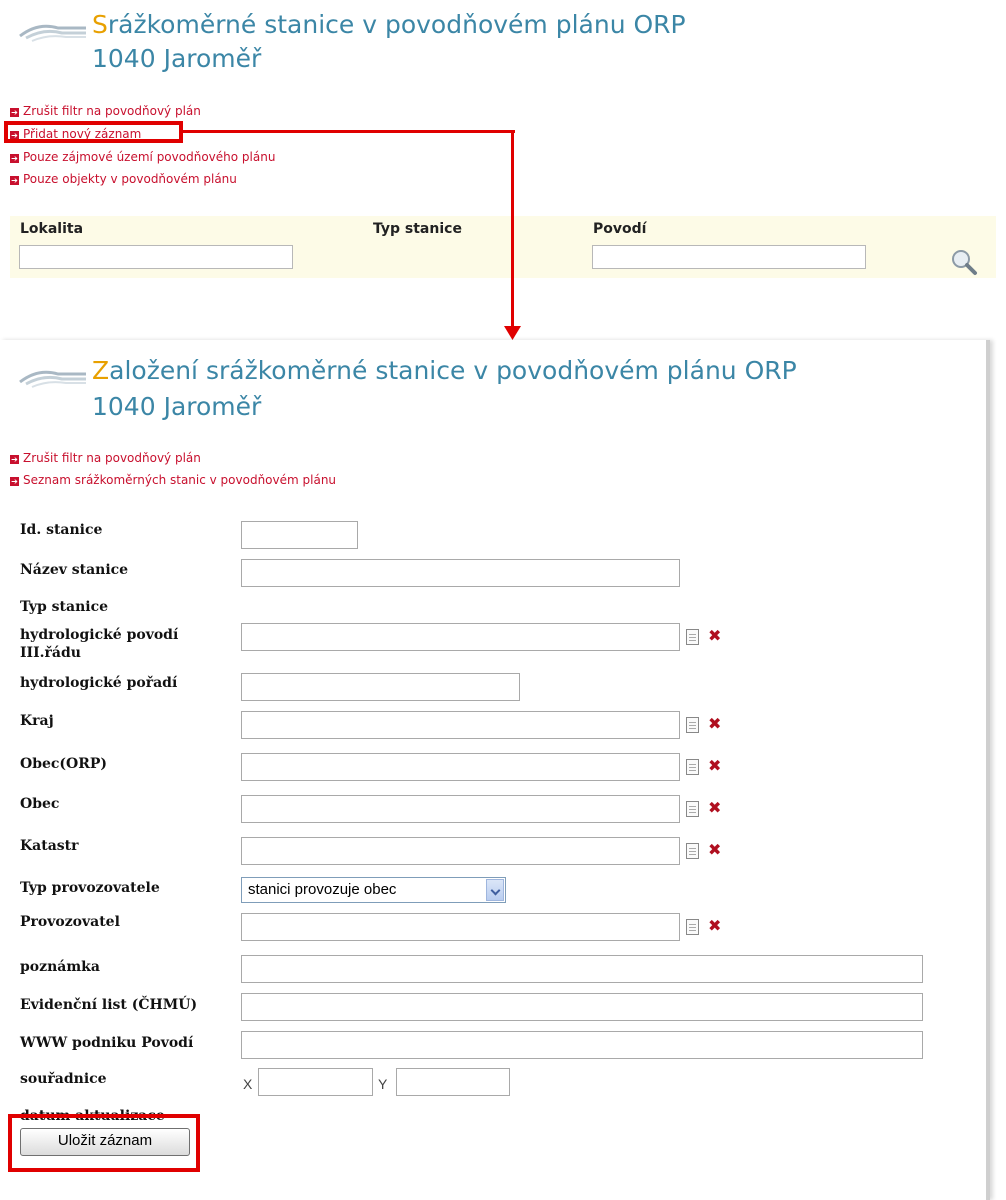  What do you see at coordinates (63, 1079) in the screenshot?
I see `label-souradnice: souřadnice` at bounding box center [63, 1079].